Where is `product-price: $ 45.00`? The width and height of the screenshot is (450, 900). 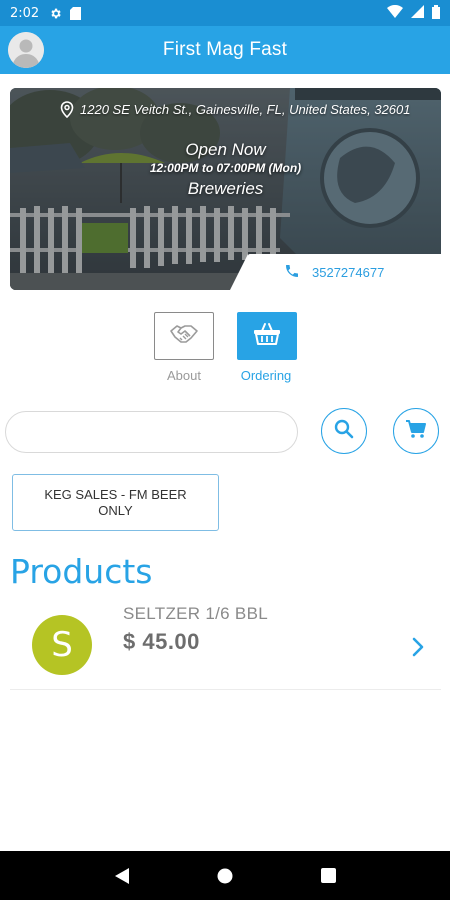
product-price: $ 45.00 is located at coordinates (161, 641).